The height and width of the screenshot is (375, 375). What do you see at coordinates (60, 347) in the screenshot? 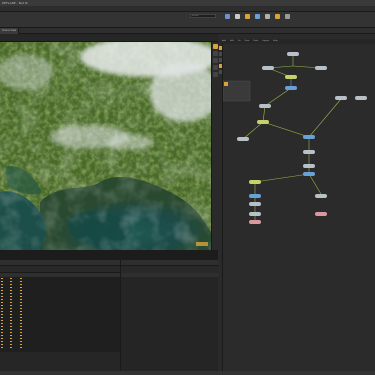
I see `list-item` at bounding box center [60, 347].